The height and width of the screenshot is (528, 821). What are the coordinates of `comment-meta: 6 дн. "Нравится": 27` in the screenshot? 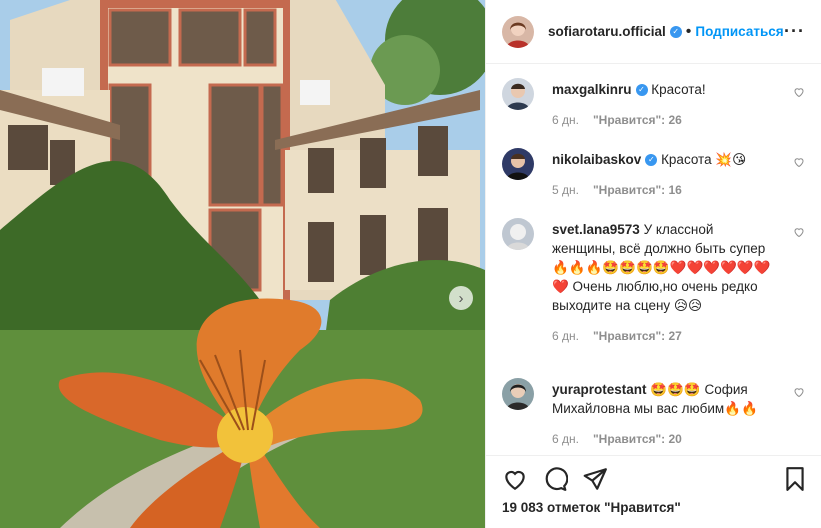 It's located at (662, 336).